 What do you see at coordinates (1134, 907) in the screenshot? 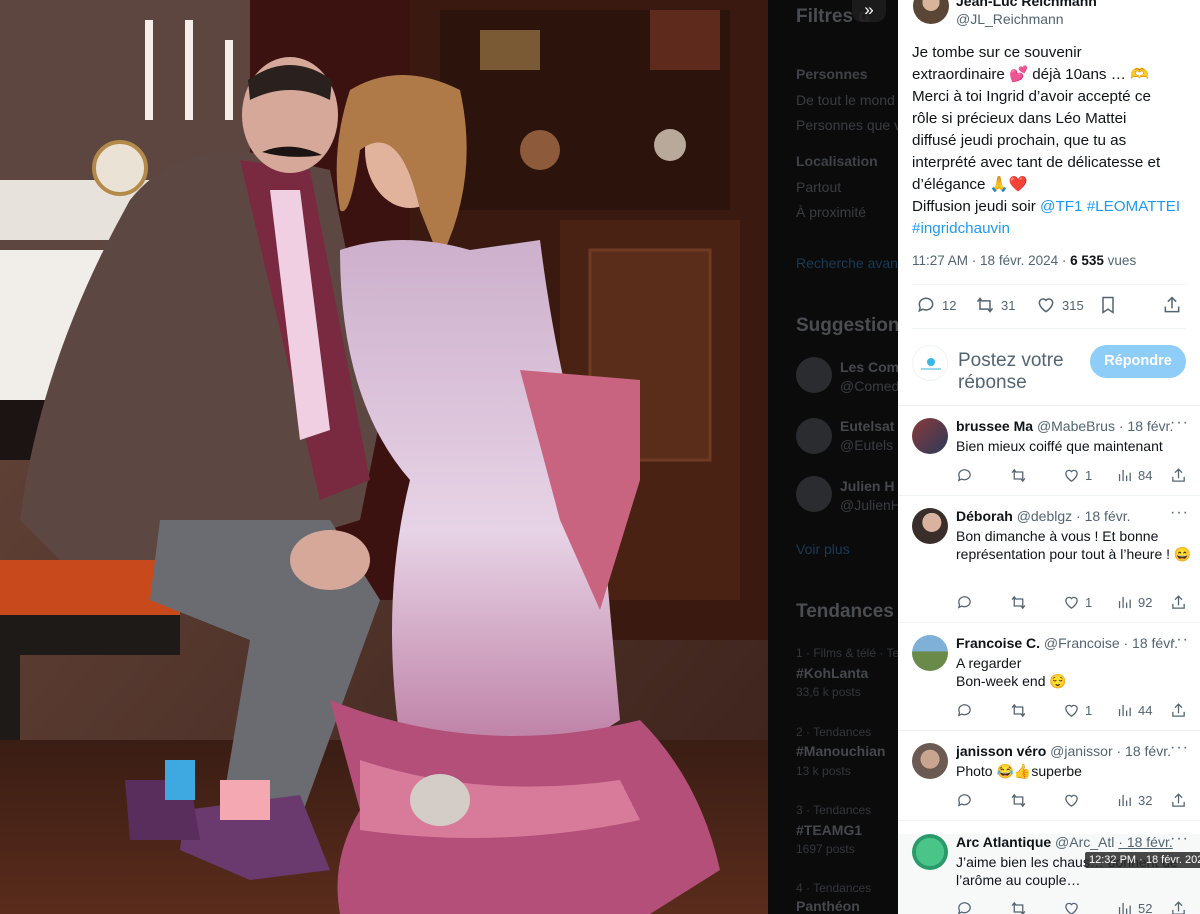
I see `views-button: 52` at bounding box center [1134, 907].